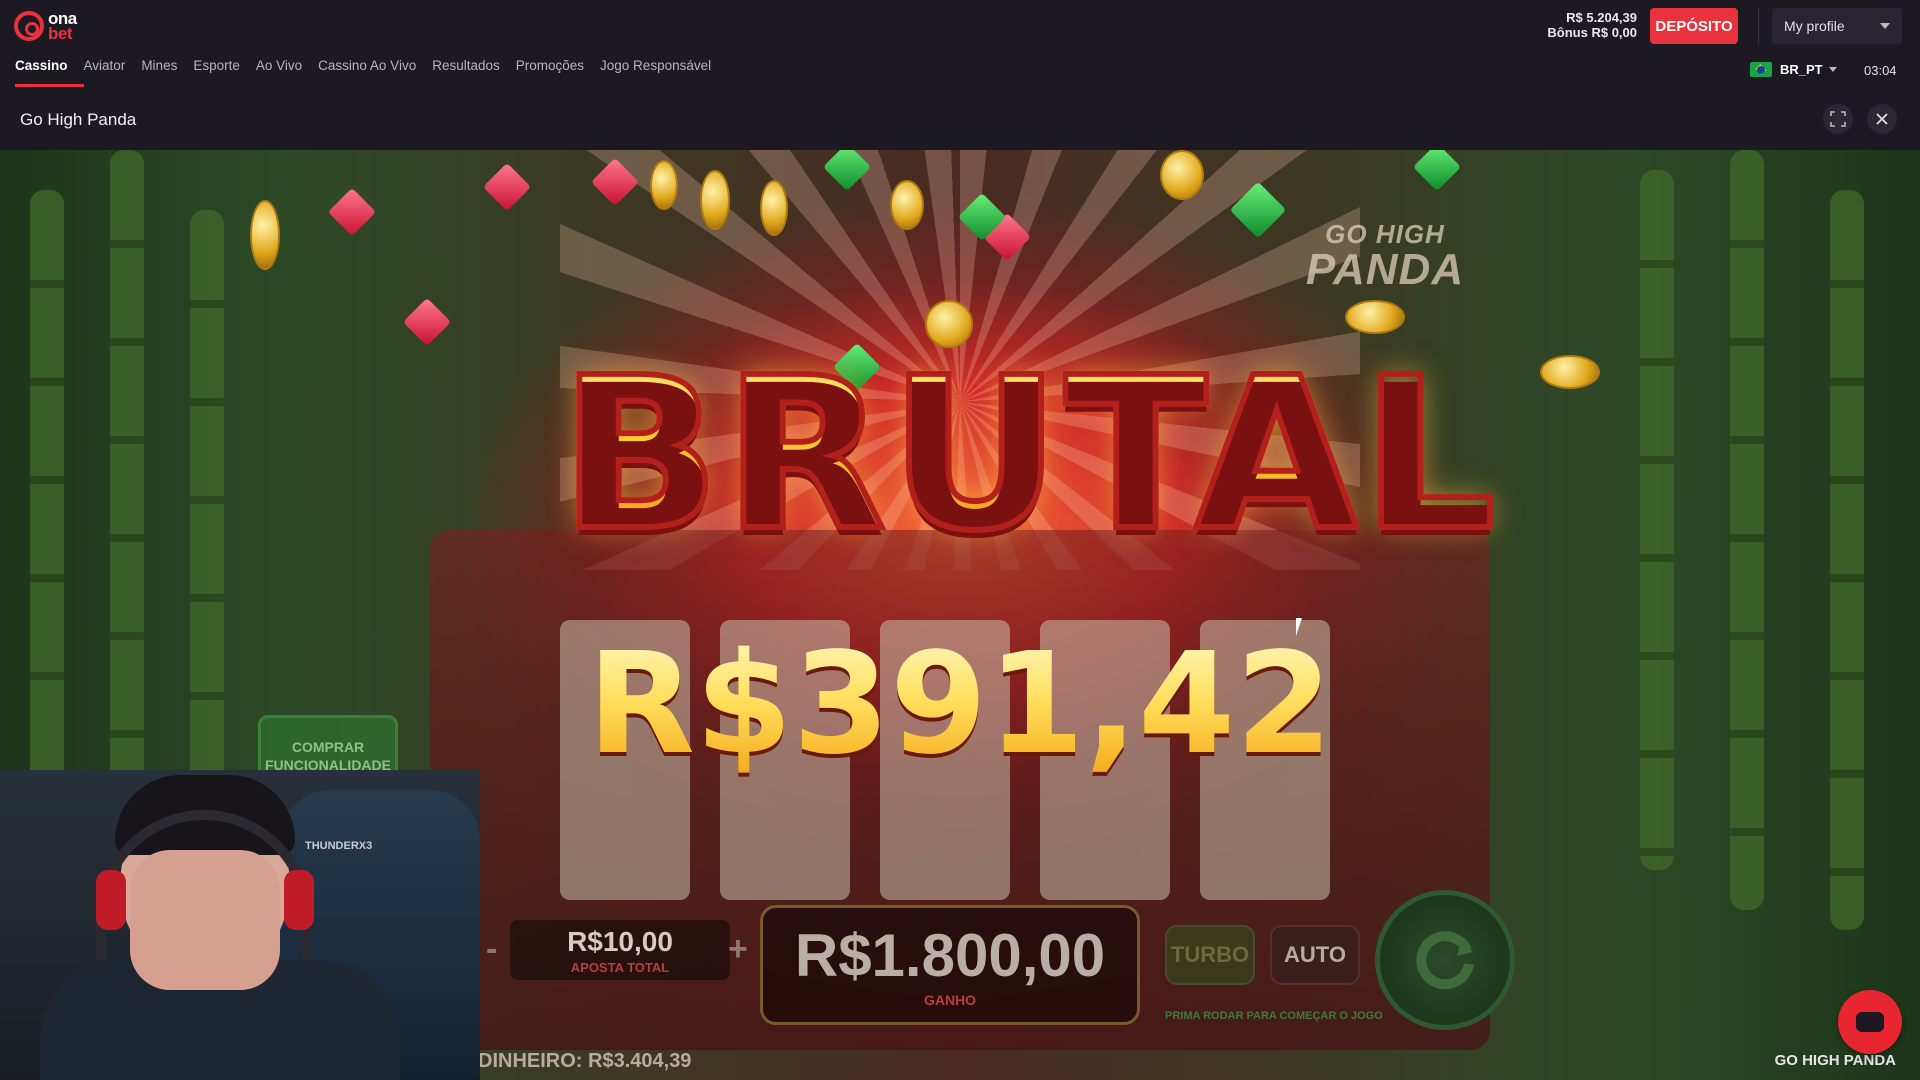 This screenshot has width=1920, height=1080. I want to click on close-icon, so click(1882, 119).